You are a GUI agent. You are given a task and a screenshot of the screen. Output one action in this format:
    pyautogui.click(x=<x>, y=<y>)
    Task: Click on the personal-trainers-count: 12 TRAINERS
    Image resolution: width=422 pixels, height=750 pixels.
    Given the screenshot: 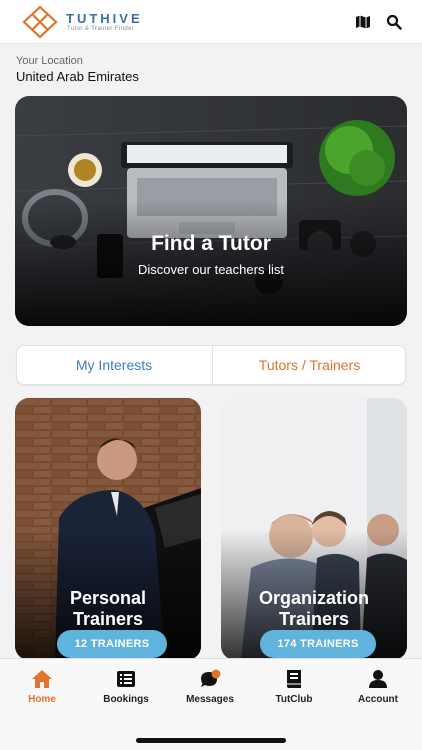 What is the action you would take?
    pyautogui.click(x=112, y=644)
    